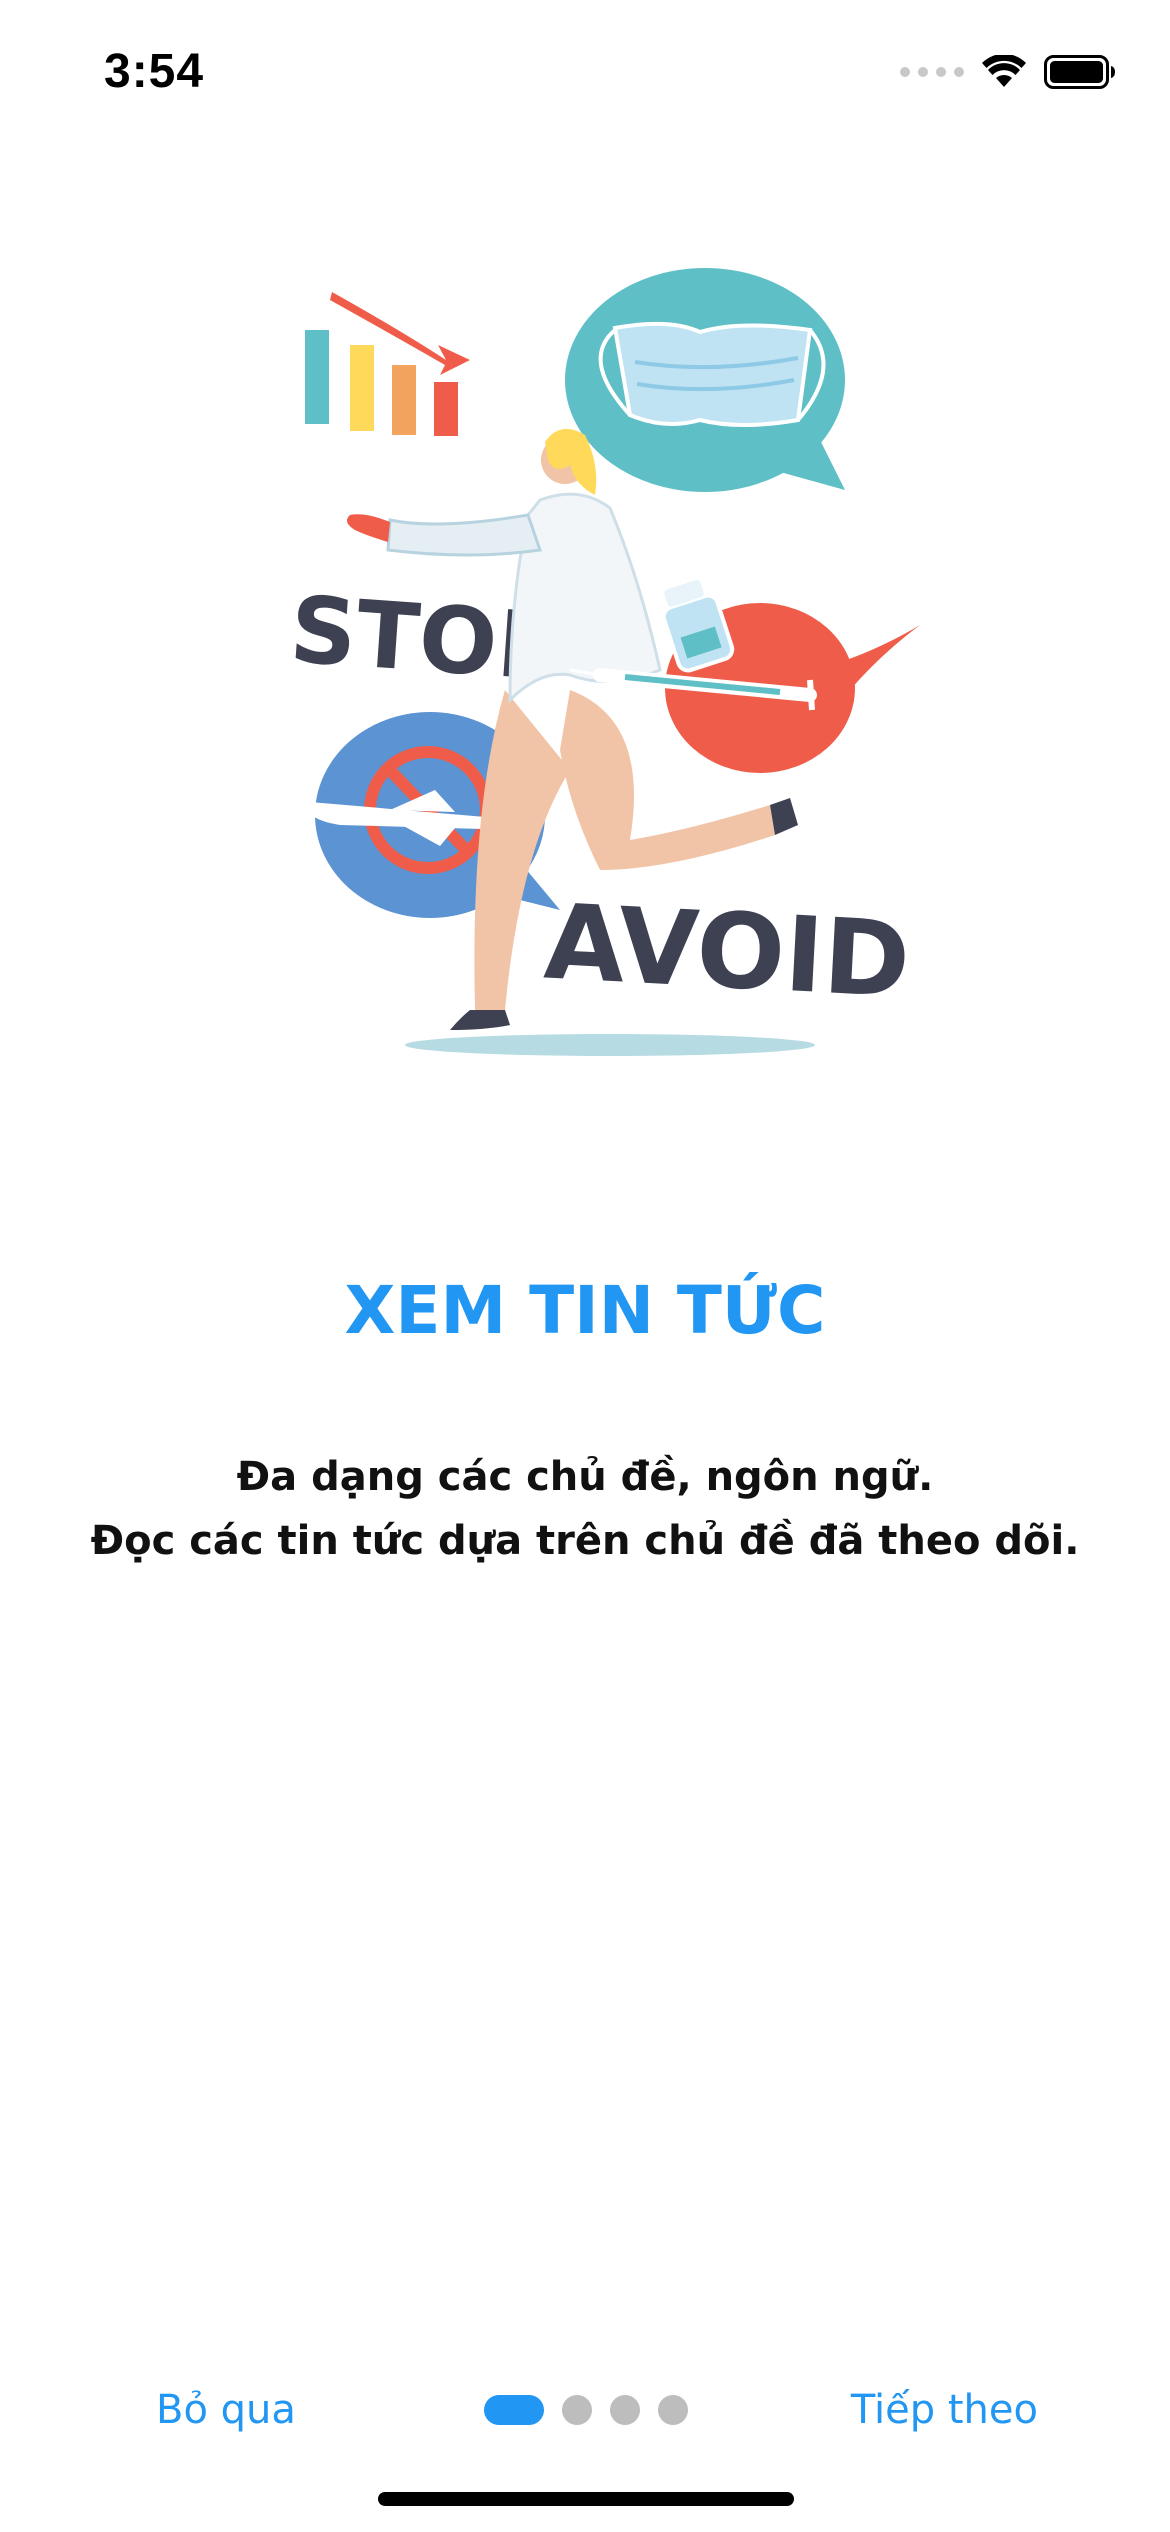 The width and height of the screenshot is (1170, 2532). I want to click on onboarding-title: XEM TIN TỨC, so click(585, 1310).